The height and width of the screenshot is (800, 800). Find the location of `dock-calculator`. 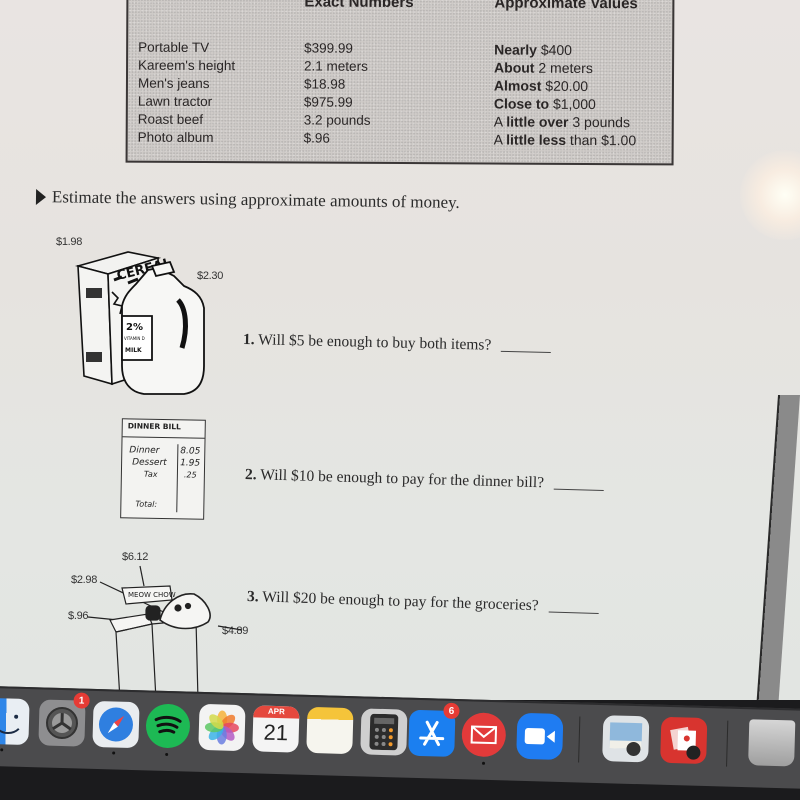

dock-calculator is located at coordinates (384, 732).